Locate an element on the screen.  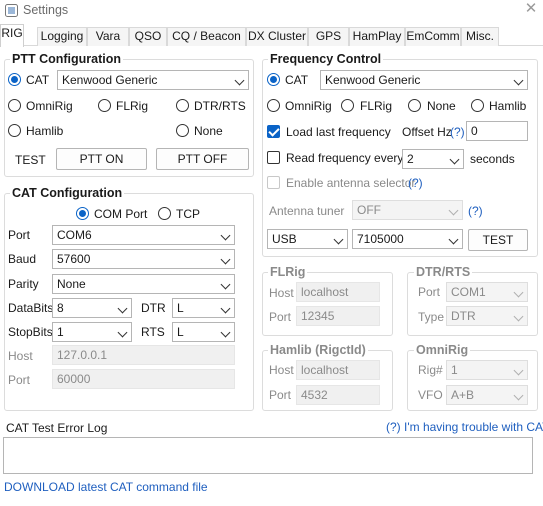
cat-dtr-select: L is located at coordinates (203, 308).